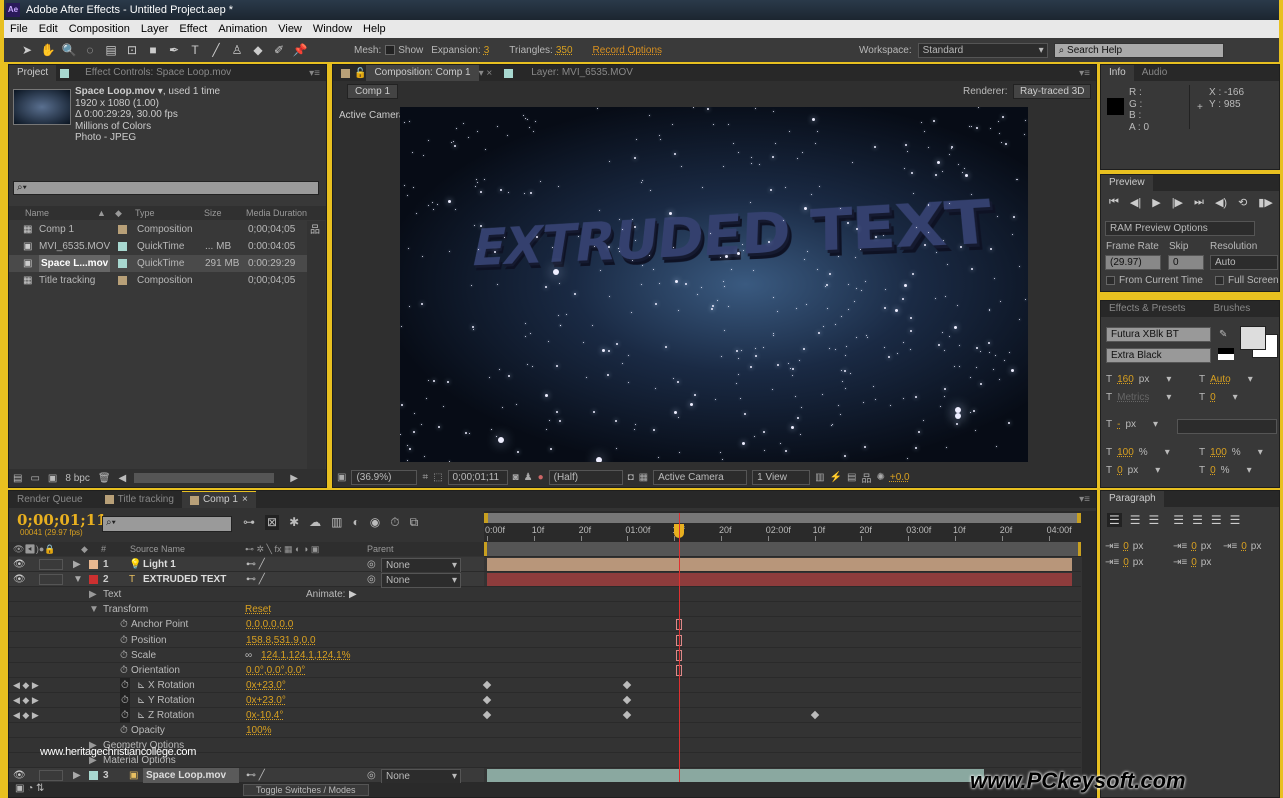 Image resolution: width=1283 pixels, height=798 pixels. What do you see at coordinates (158, 73) in the screenshot?
I see `tab-effect-controls: Effect Controls: Space Loop.mov` at bounding box center [158, 73].